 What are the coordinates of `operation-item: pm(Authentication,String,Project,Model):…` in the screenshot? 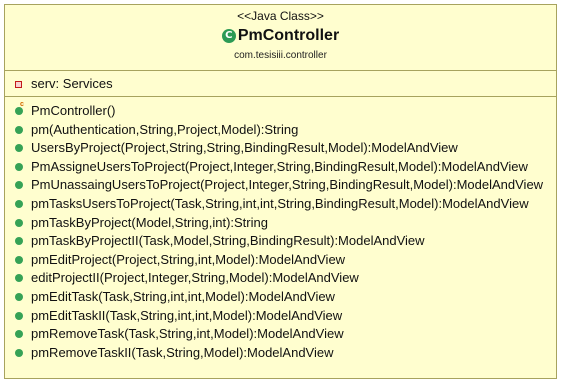 It's located at (285, 130).